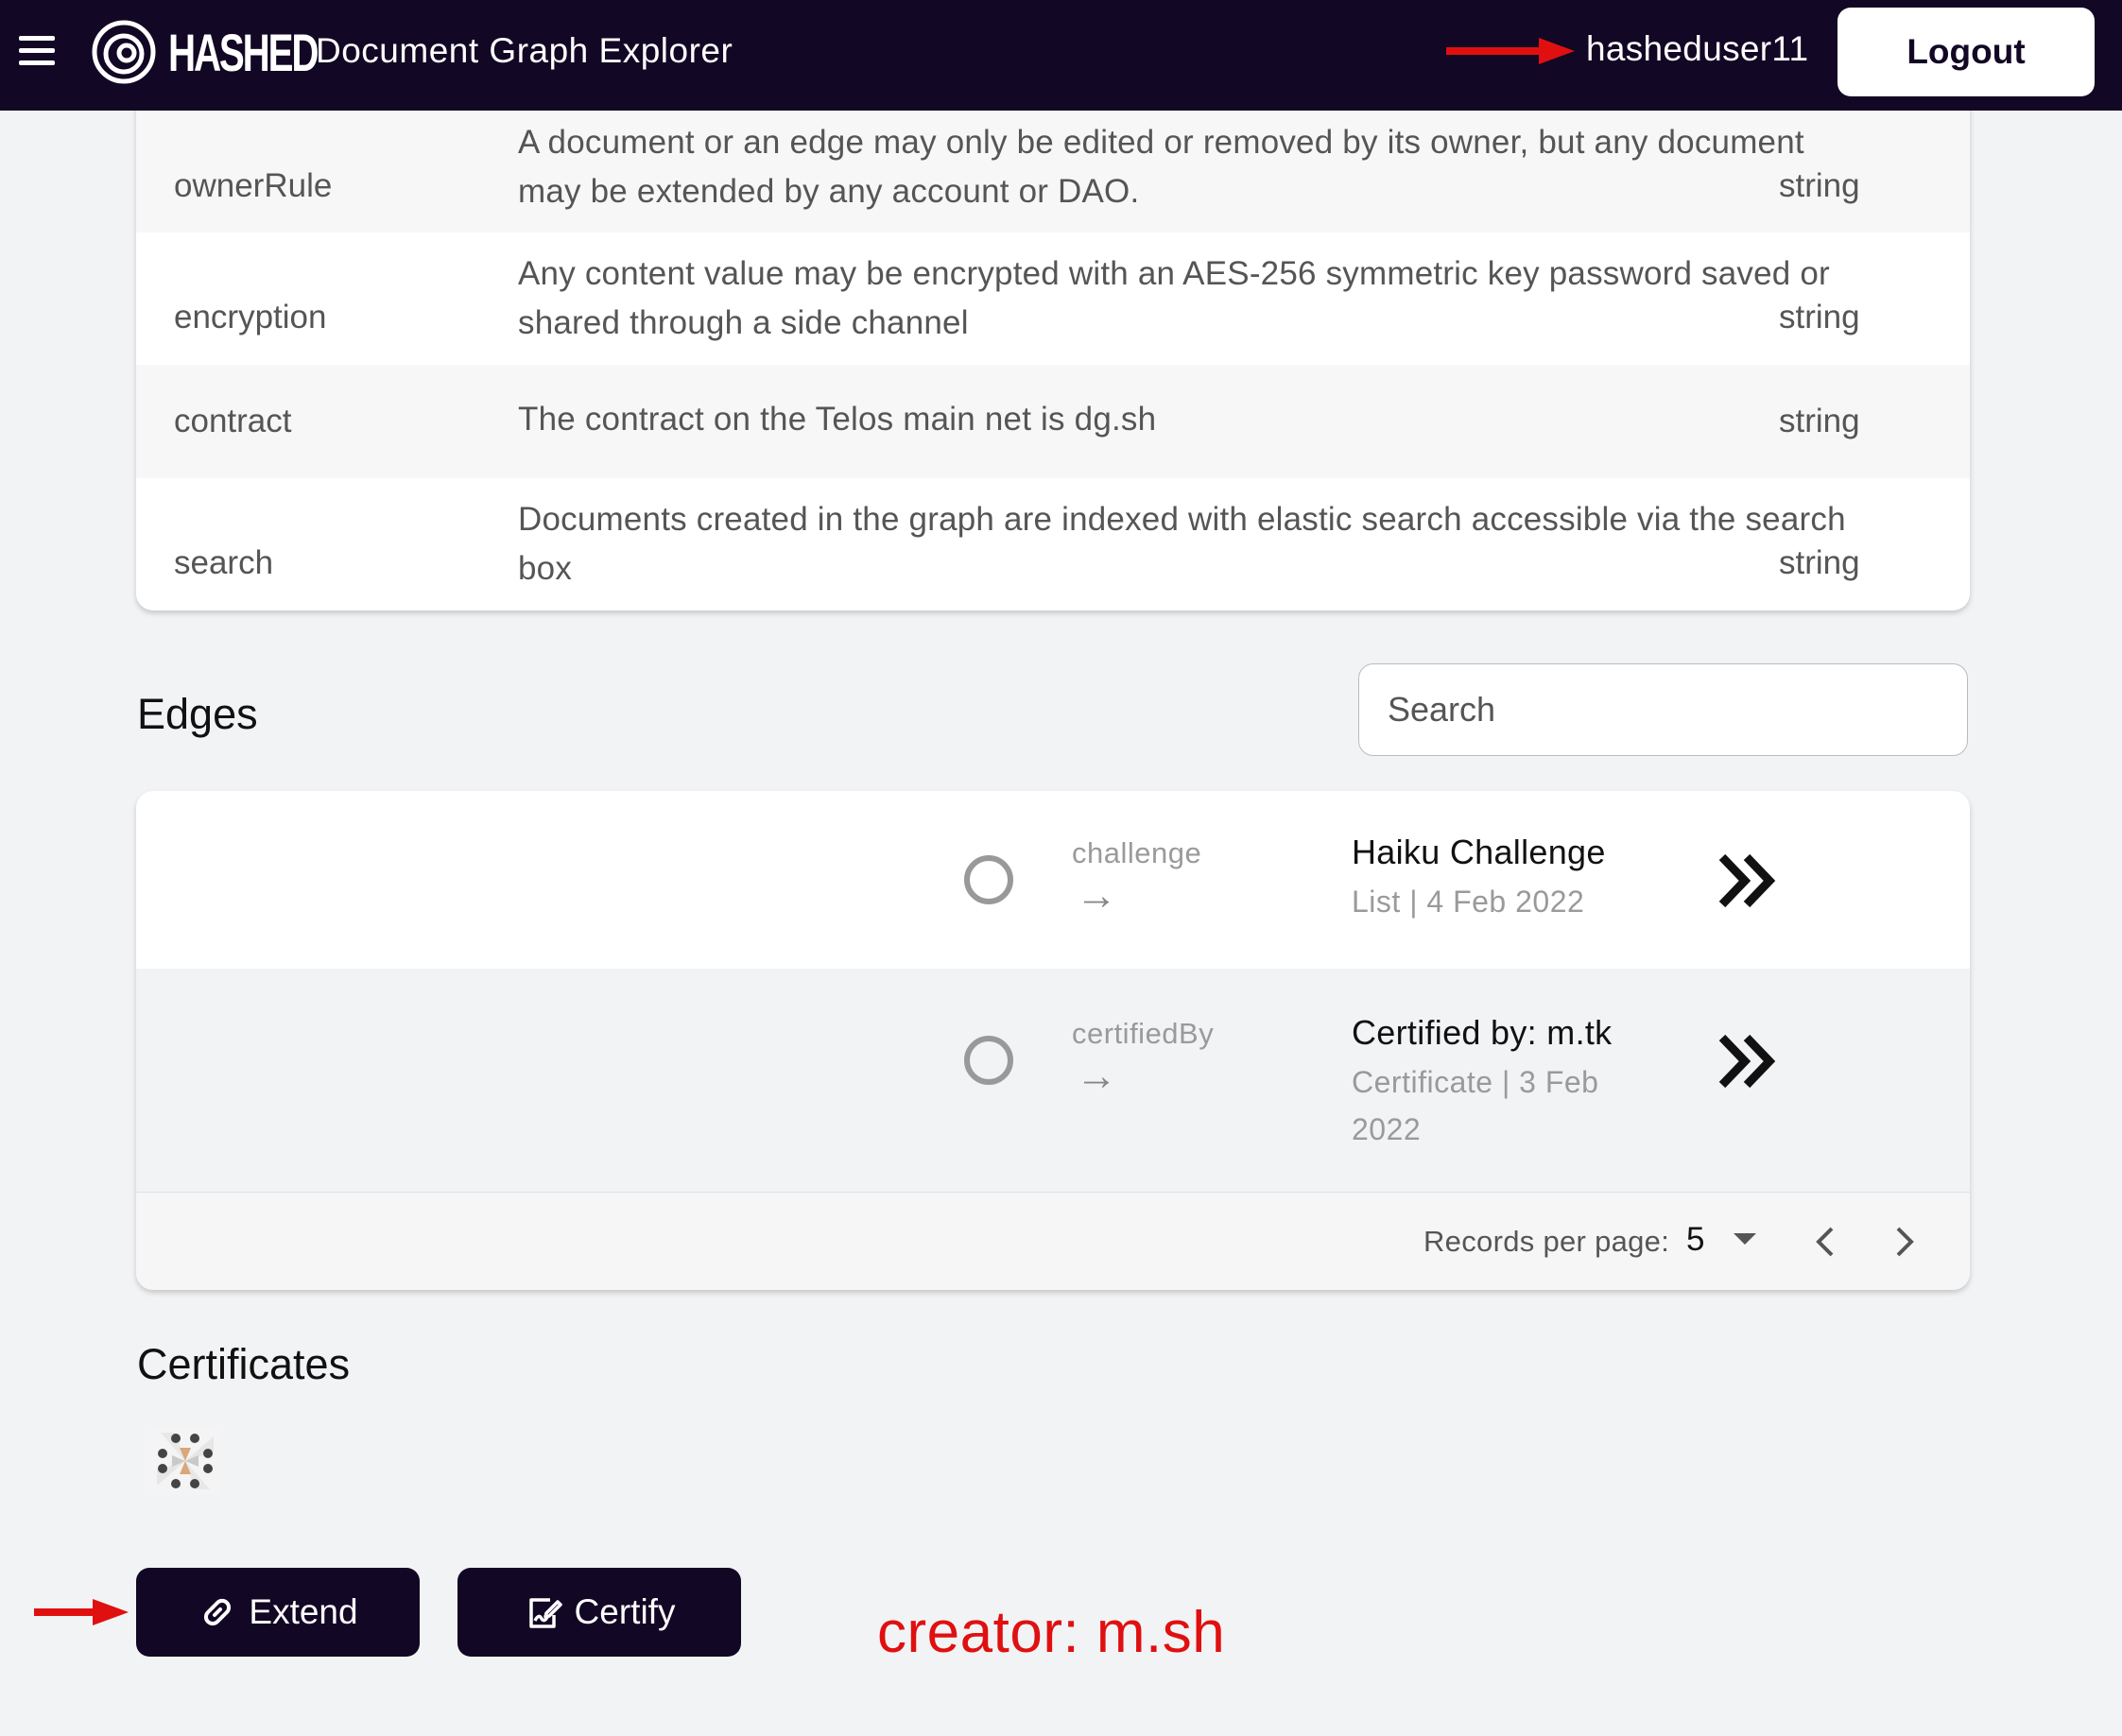 The image size is (2122, 1736). Describe the element at coordinates (625, 1611) in the screenshot. I see `certify-label: Certify` at that location.